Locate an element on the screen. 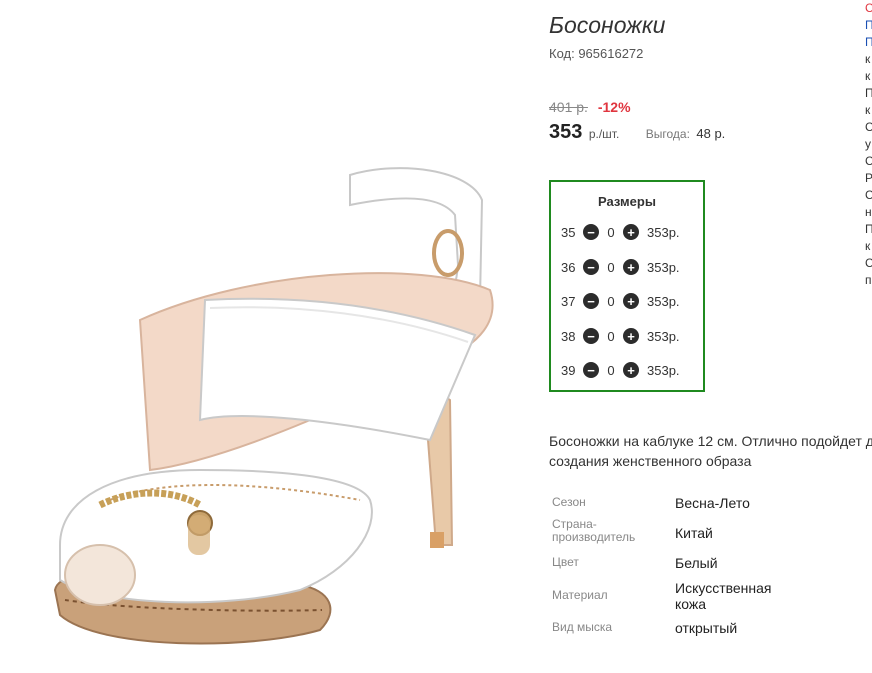  size-label: 38 is located at coordinates (568, 336).